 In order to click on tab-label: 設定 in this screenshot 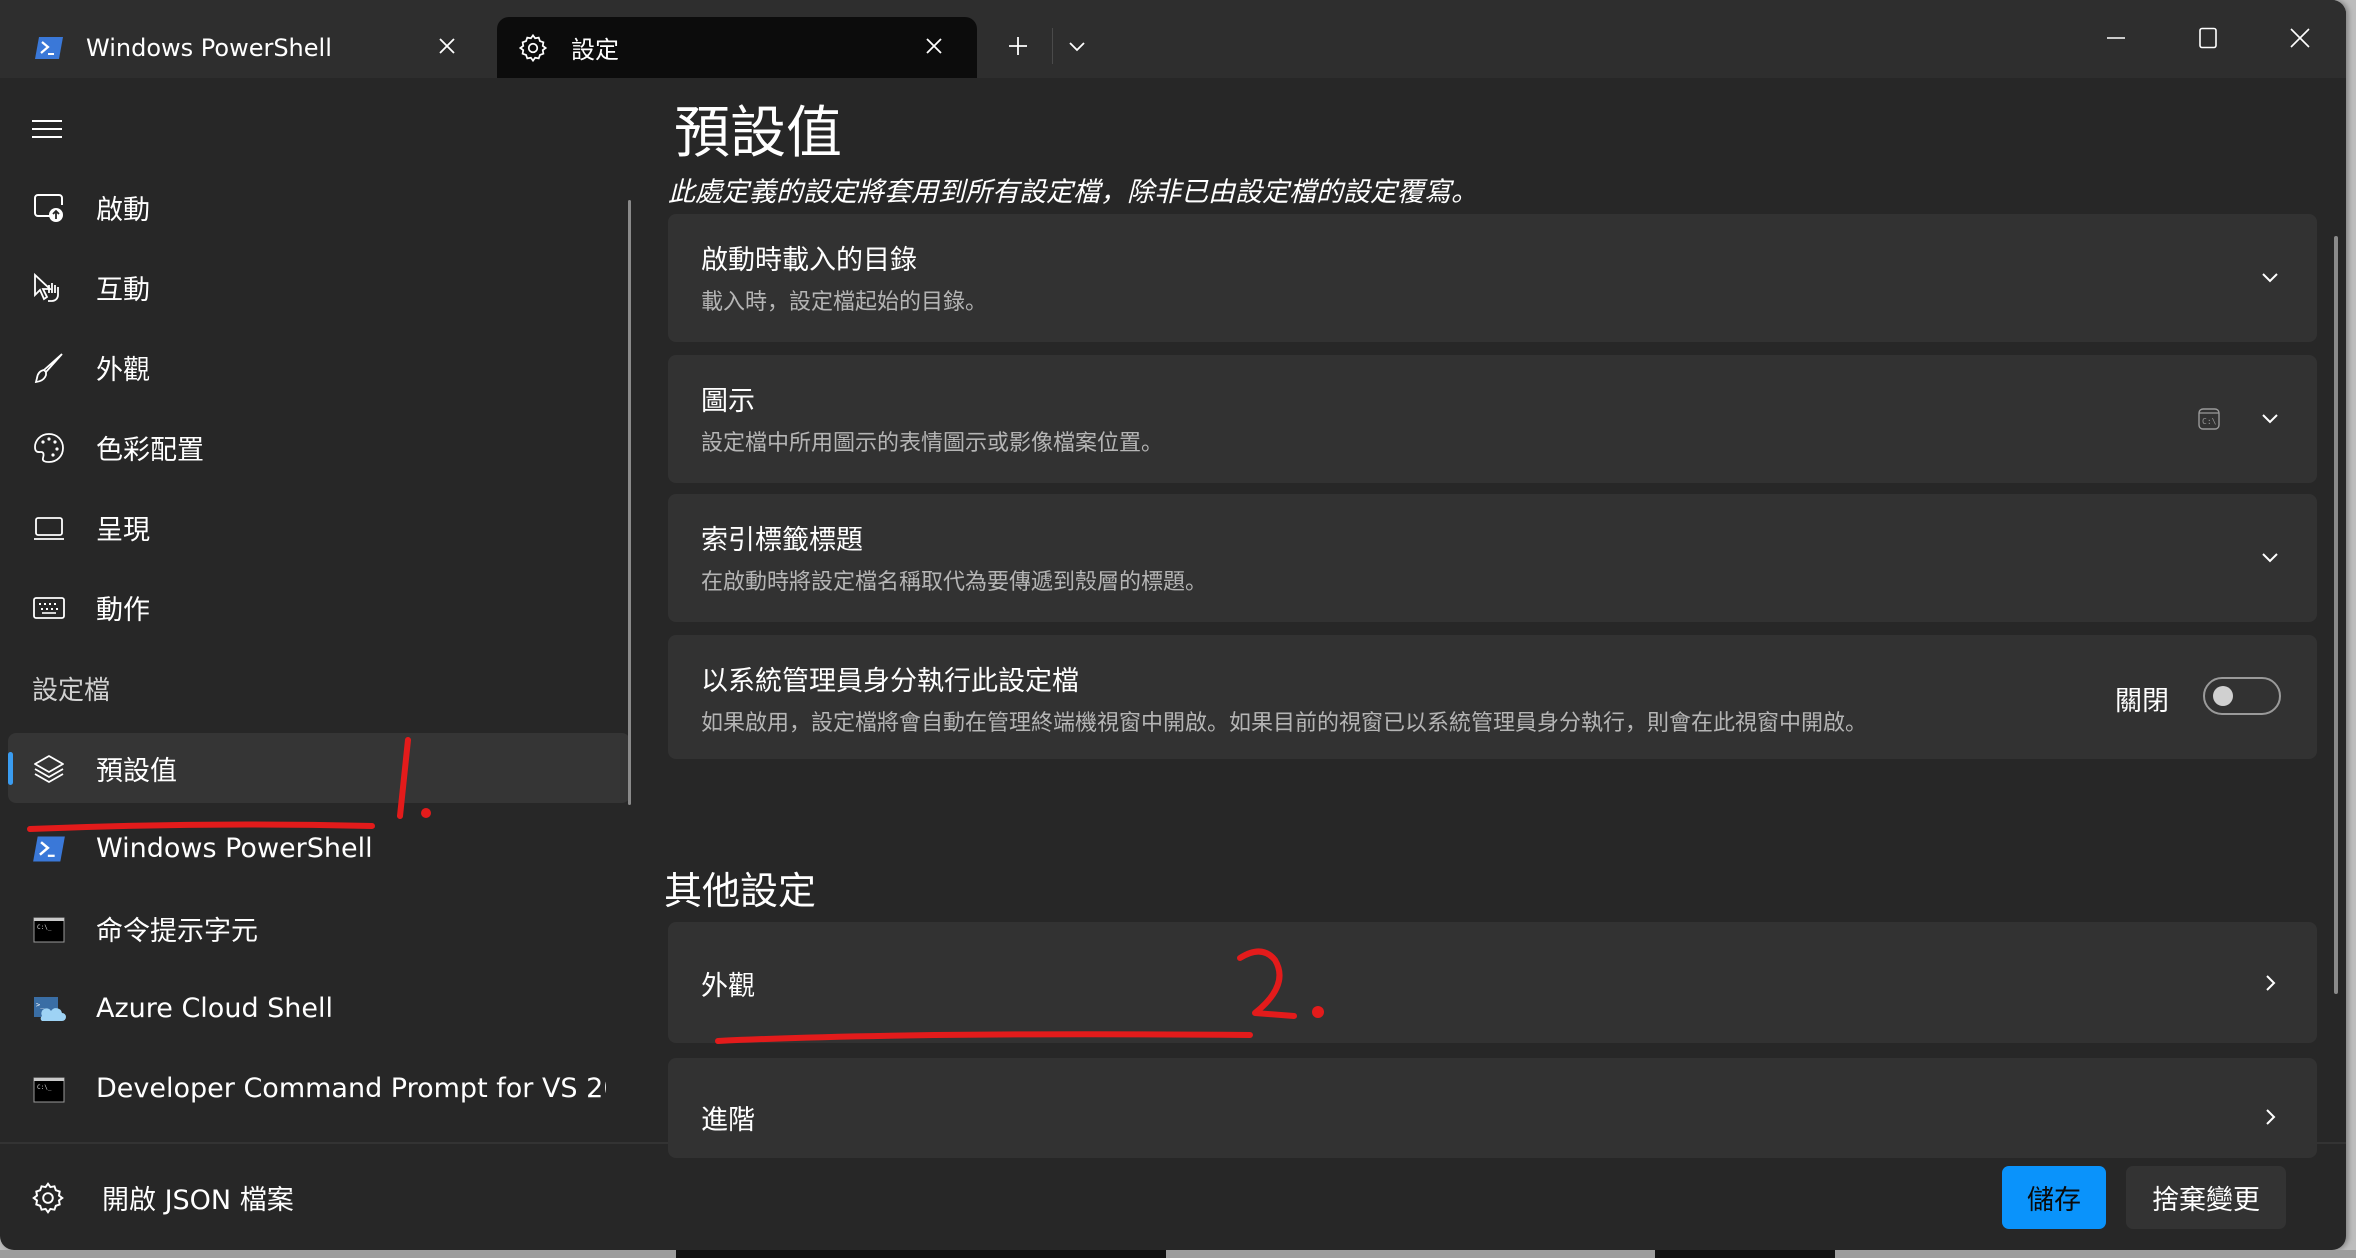, I will do `click(595, 50)`.